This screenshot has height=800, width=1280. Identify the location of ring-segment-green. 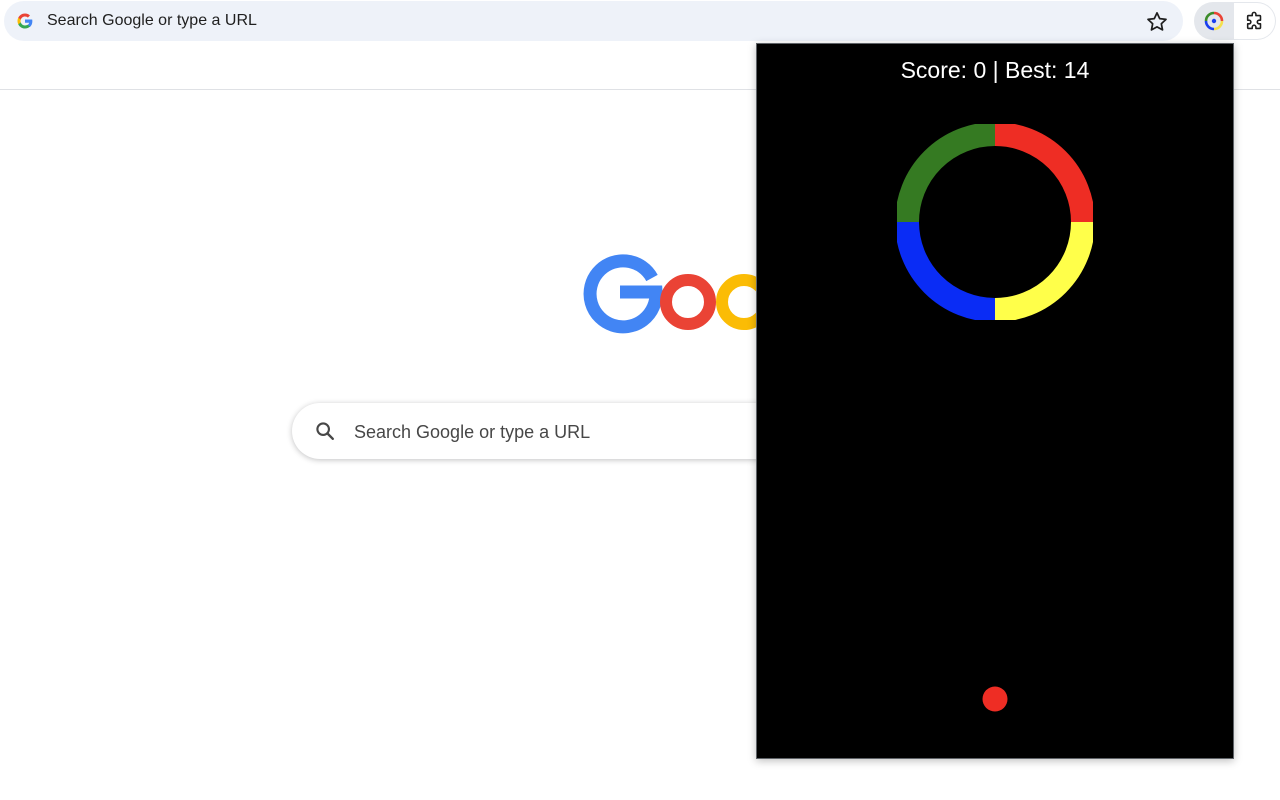
(946, 173).